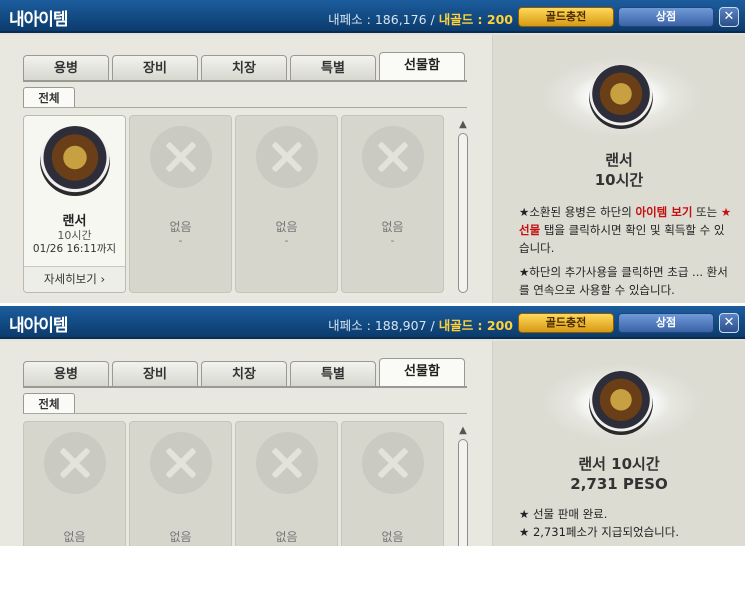 The height and width of the screenshot is (600, 745). I want to click on detail-item-name: 랜서, so click(619, 160).